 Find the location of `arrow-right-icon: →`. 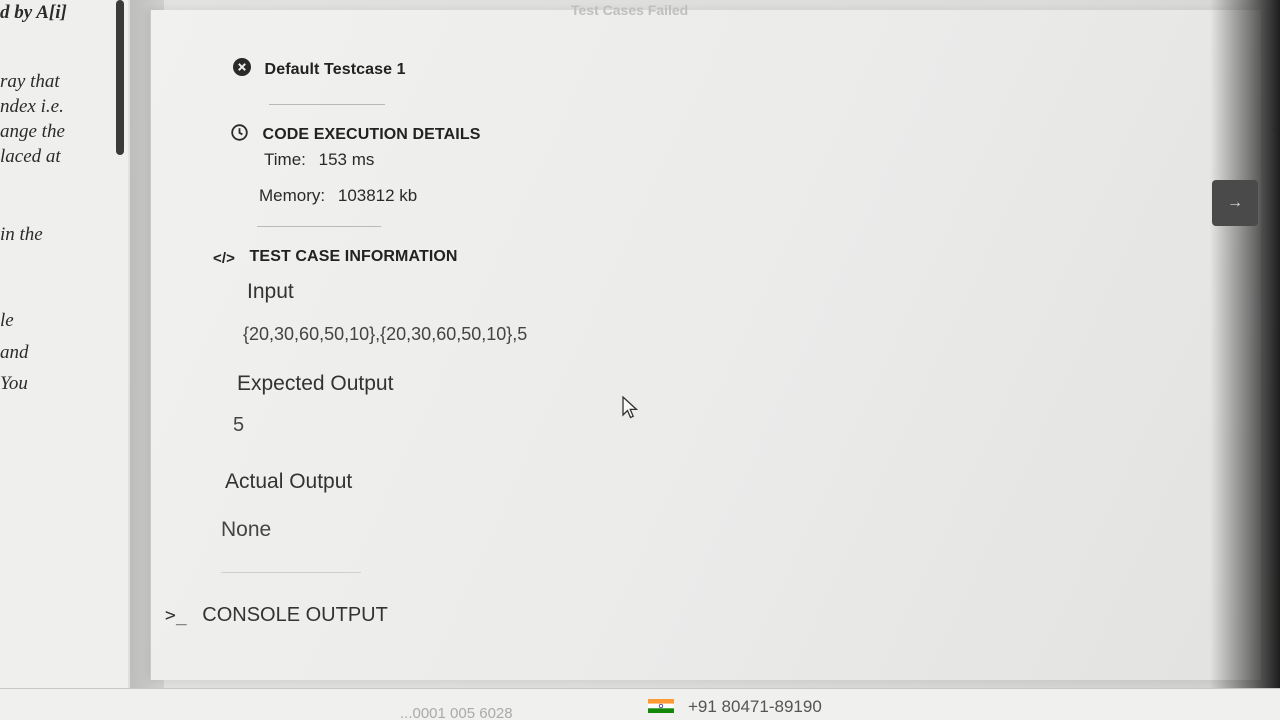

arrow-right-icon: → is located at coordinates (1235, 202).